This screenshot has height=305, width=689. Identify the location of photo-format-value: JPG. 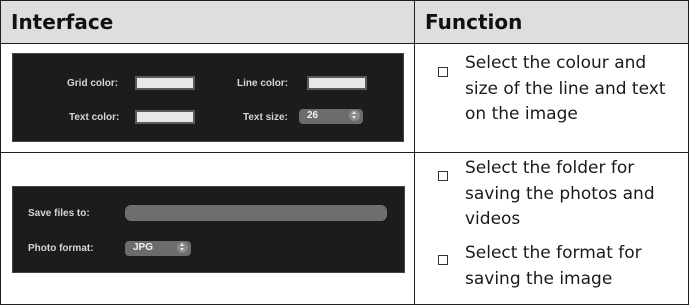
(143, 247).